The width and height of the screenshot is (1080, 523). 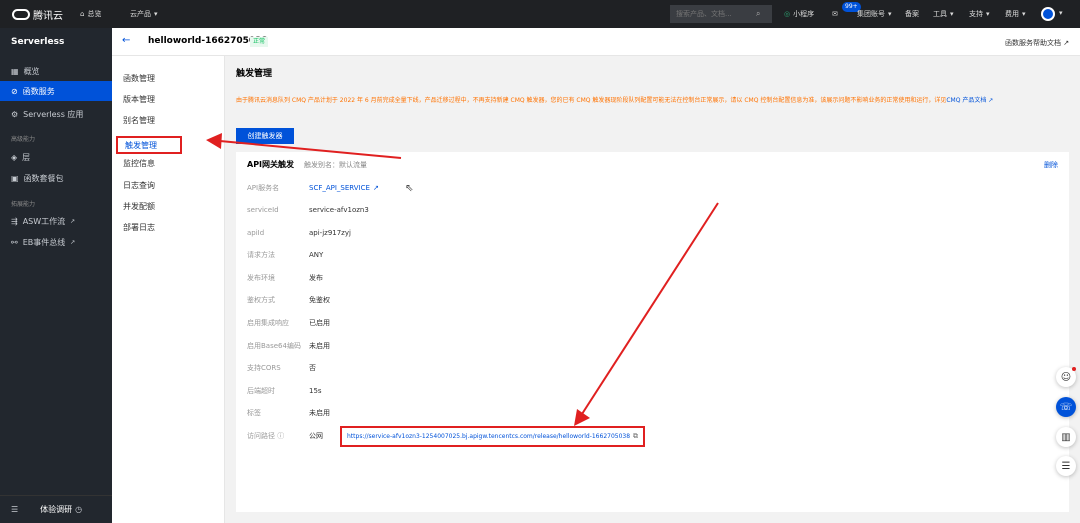 I want to click on row-value: service-afv1ozn3, so click(x=339, y=210).